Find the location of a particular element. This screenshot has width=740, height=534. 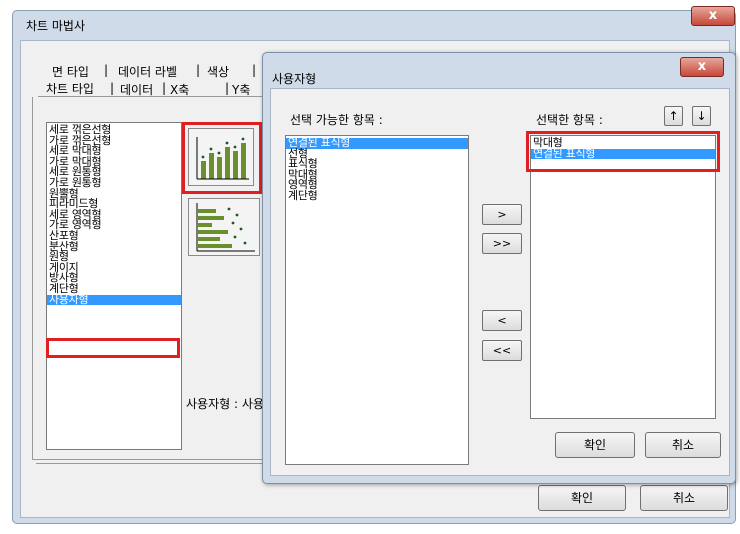

wizard-title: 차트 마법사 is located at coordinates (56, 26).